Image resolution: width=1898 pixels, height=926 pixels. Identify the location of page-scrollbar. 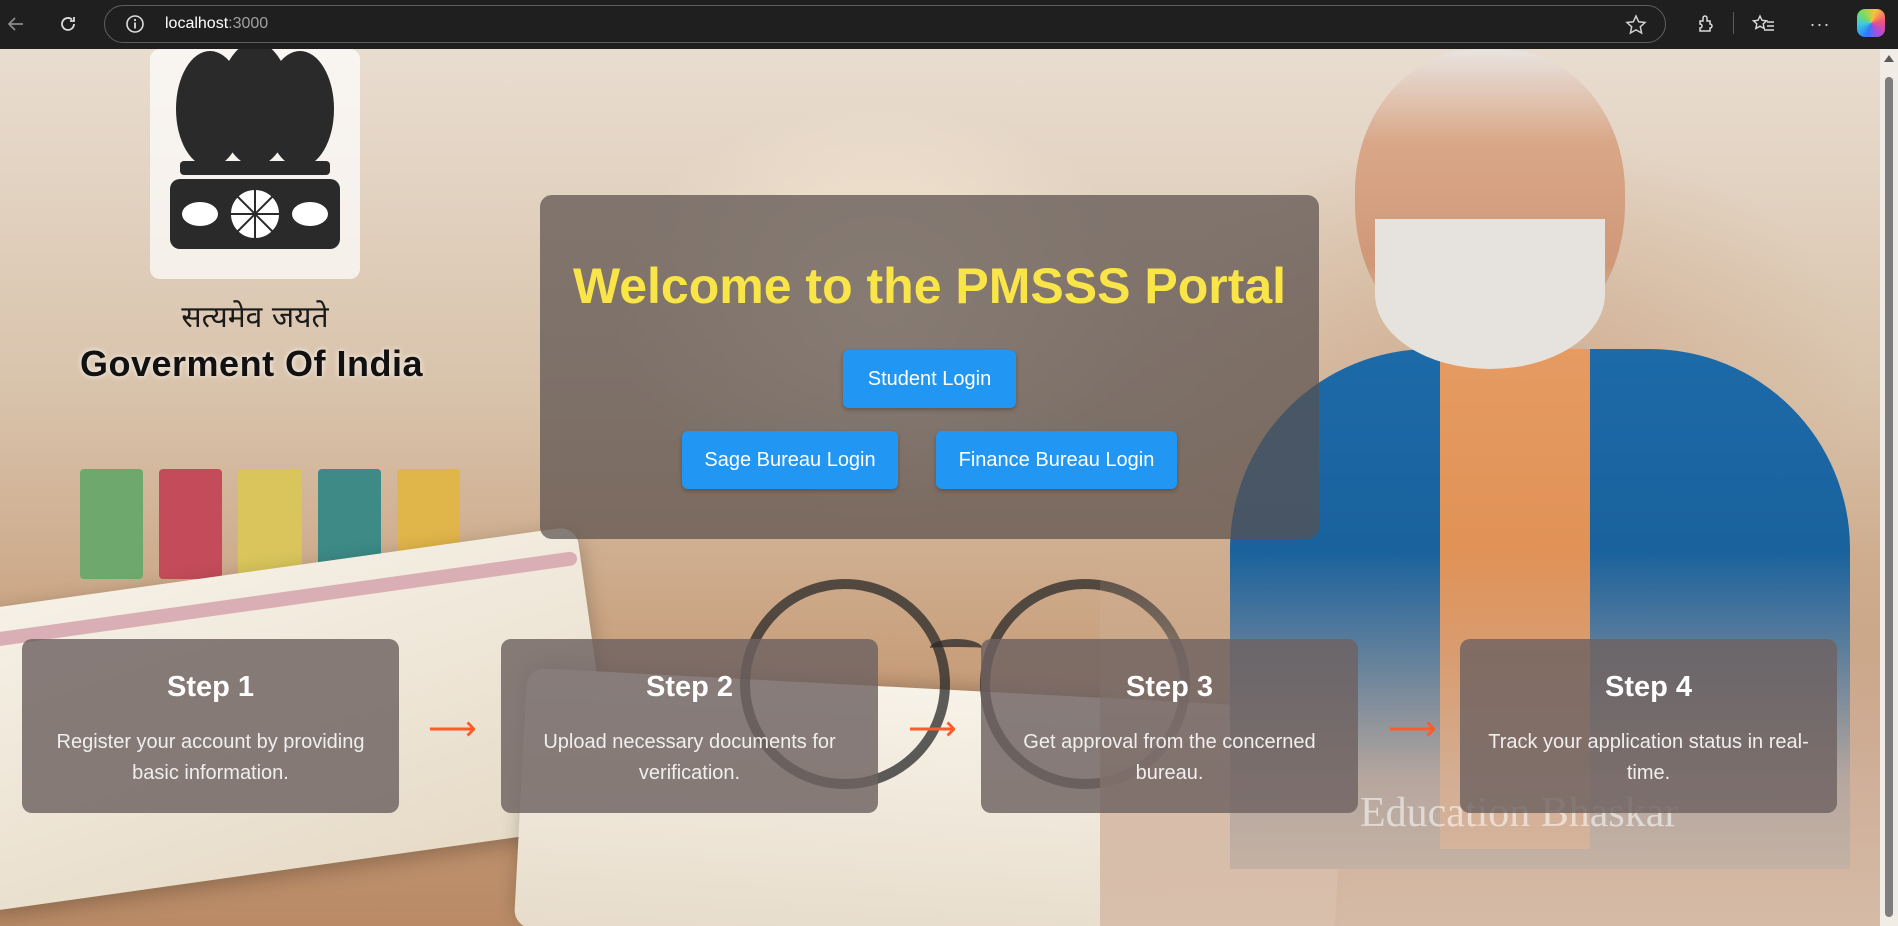
(1889, 487).